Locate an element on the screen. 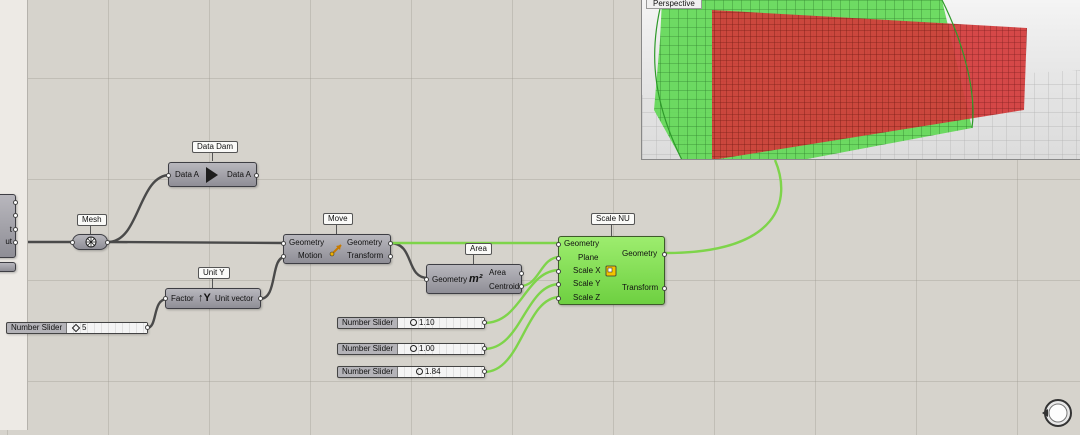 The image size is (1080, 435). move-input-grip-motion is located at coordinates (283, 256).